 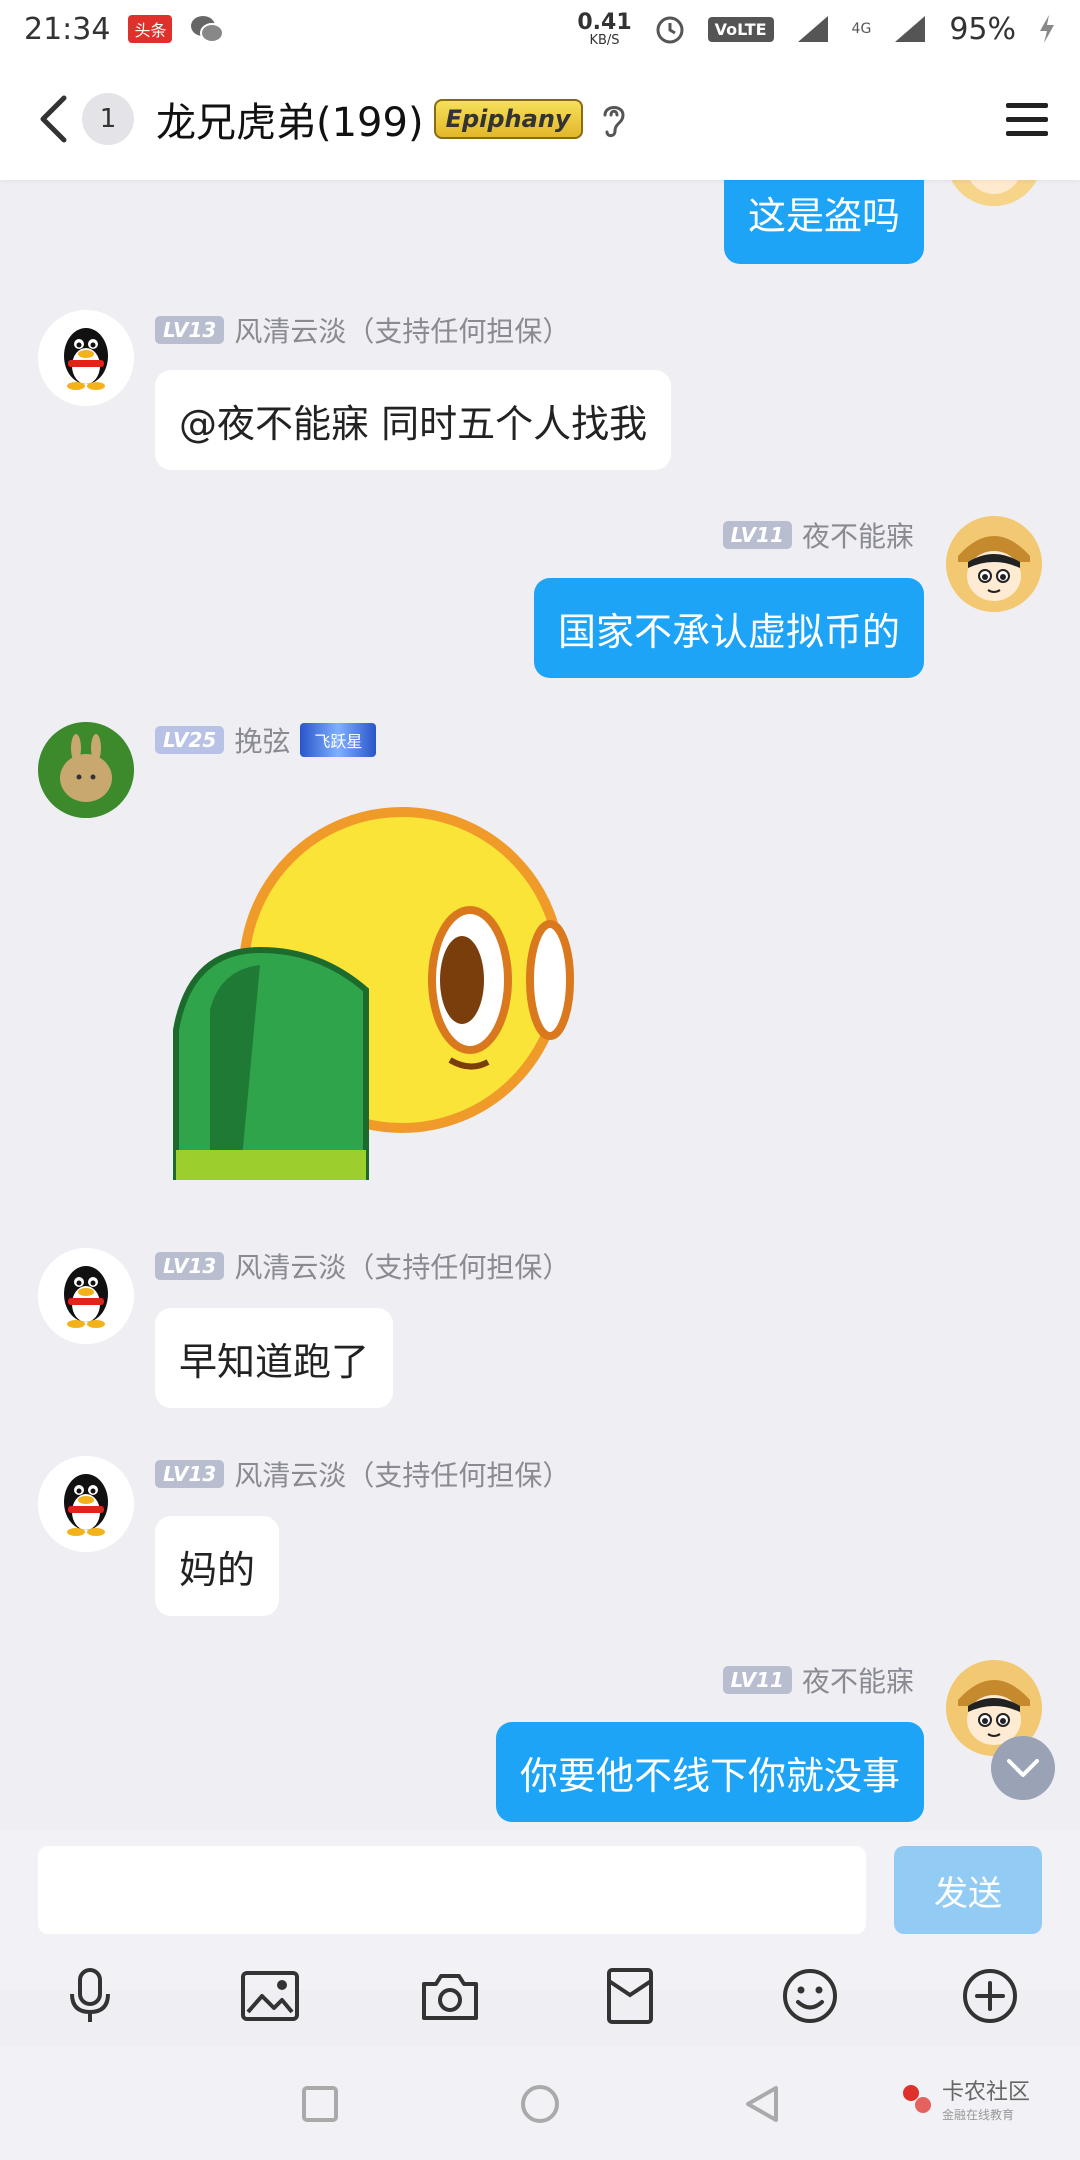 What do you see at coordinates (709, 1772) in the screenshot?
I see `message-bubble: 你要他不线下你就没事` at bounding box center [709, 1772].